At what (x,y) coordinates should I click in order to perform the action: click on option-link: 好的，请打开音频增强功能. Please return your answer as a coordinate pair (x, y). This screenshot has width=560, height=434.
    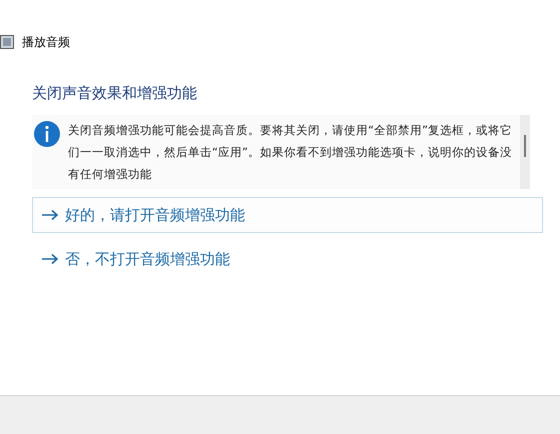
    Looking at the image, I should click on (287, 215).